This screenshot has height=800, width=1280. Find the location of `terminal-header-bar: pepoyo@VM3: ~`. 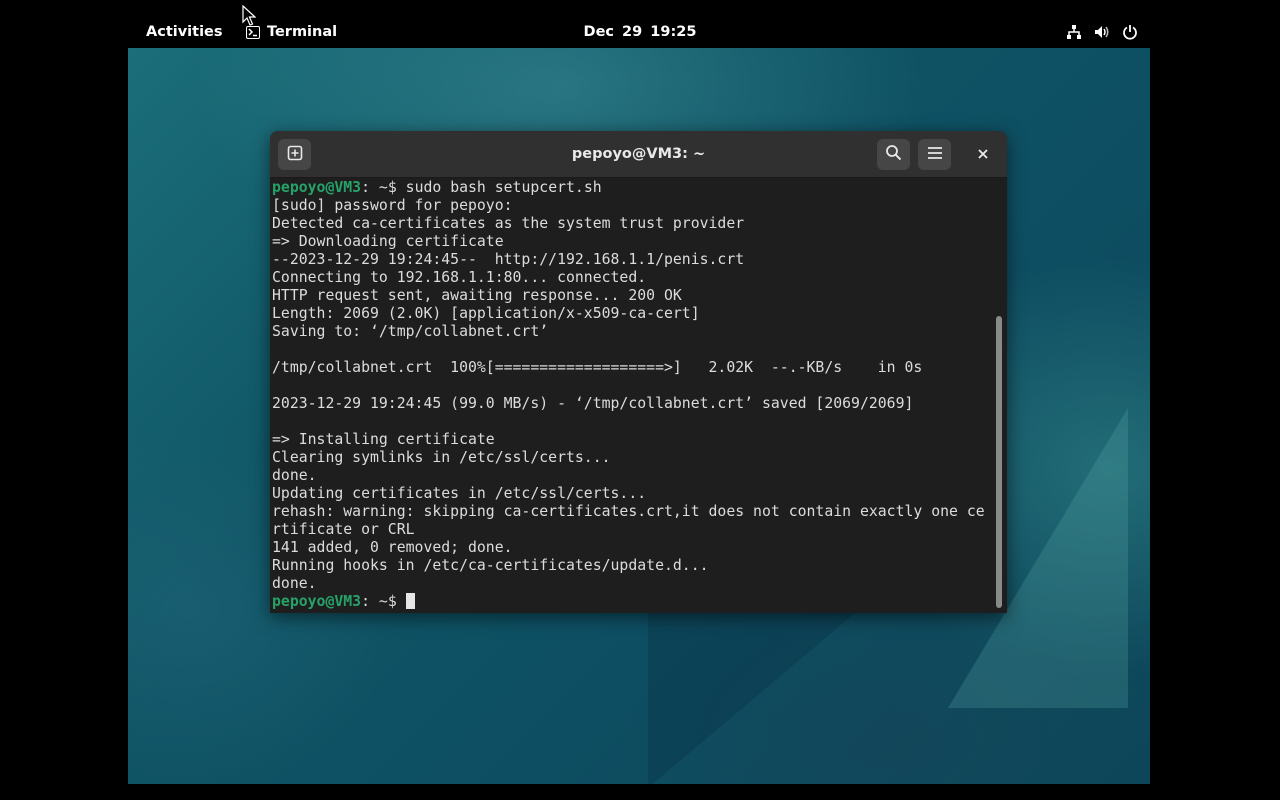

terminal-header-bar: pepoyo@VM3: ~ is located at coordinates (638, 154).